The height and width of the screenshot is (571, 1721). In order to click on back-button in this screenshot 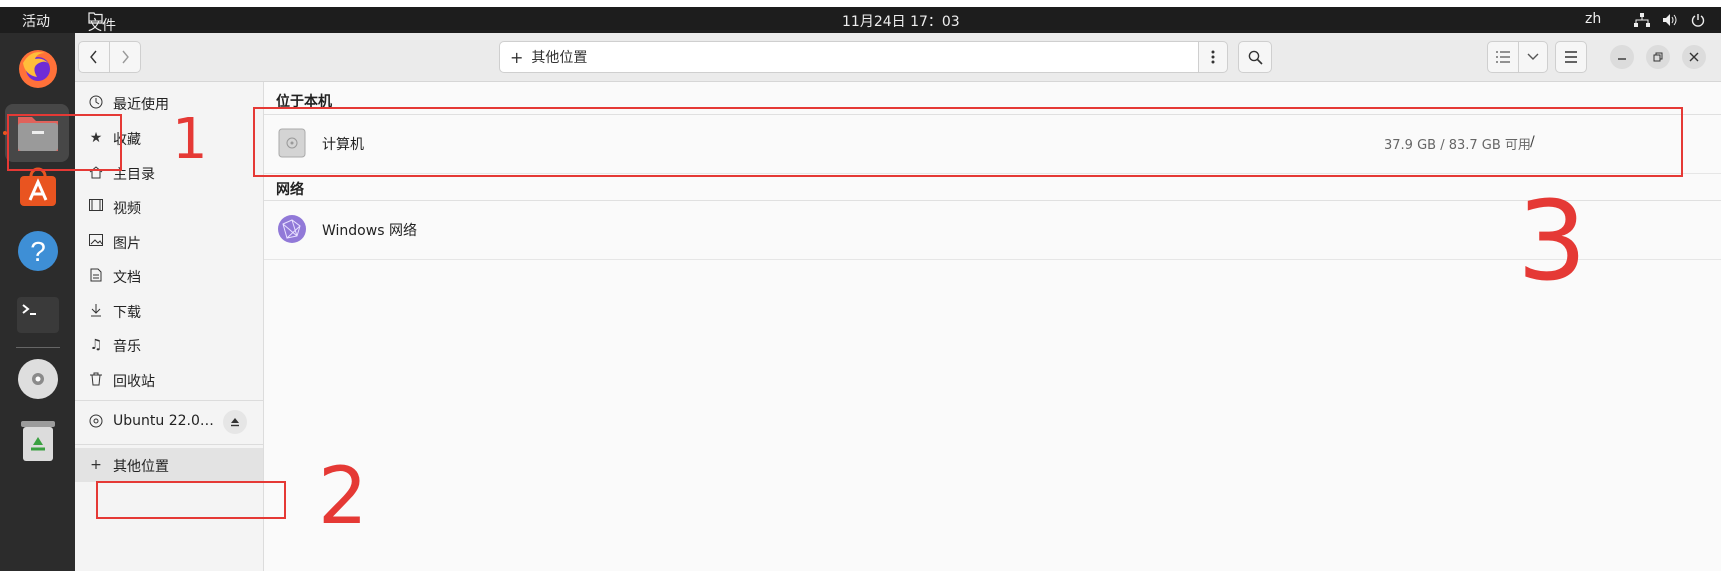, I will do `click(94, 57)`.